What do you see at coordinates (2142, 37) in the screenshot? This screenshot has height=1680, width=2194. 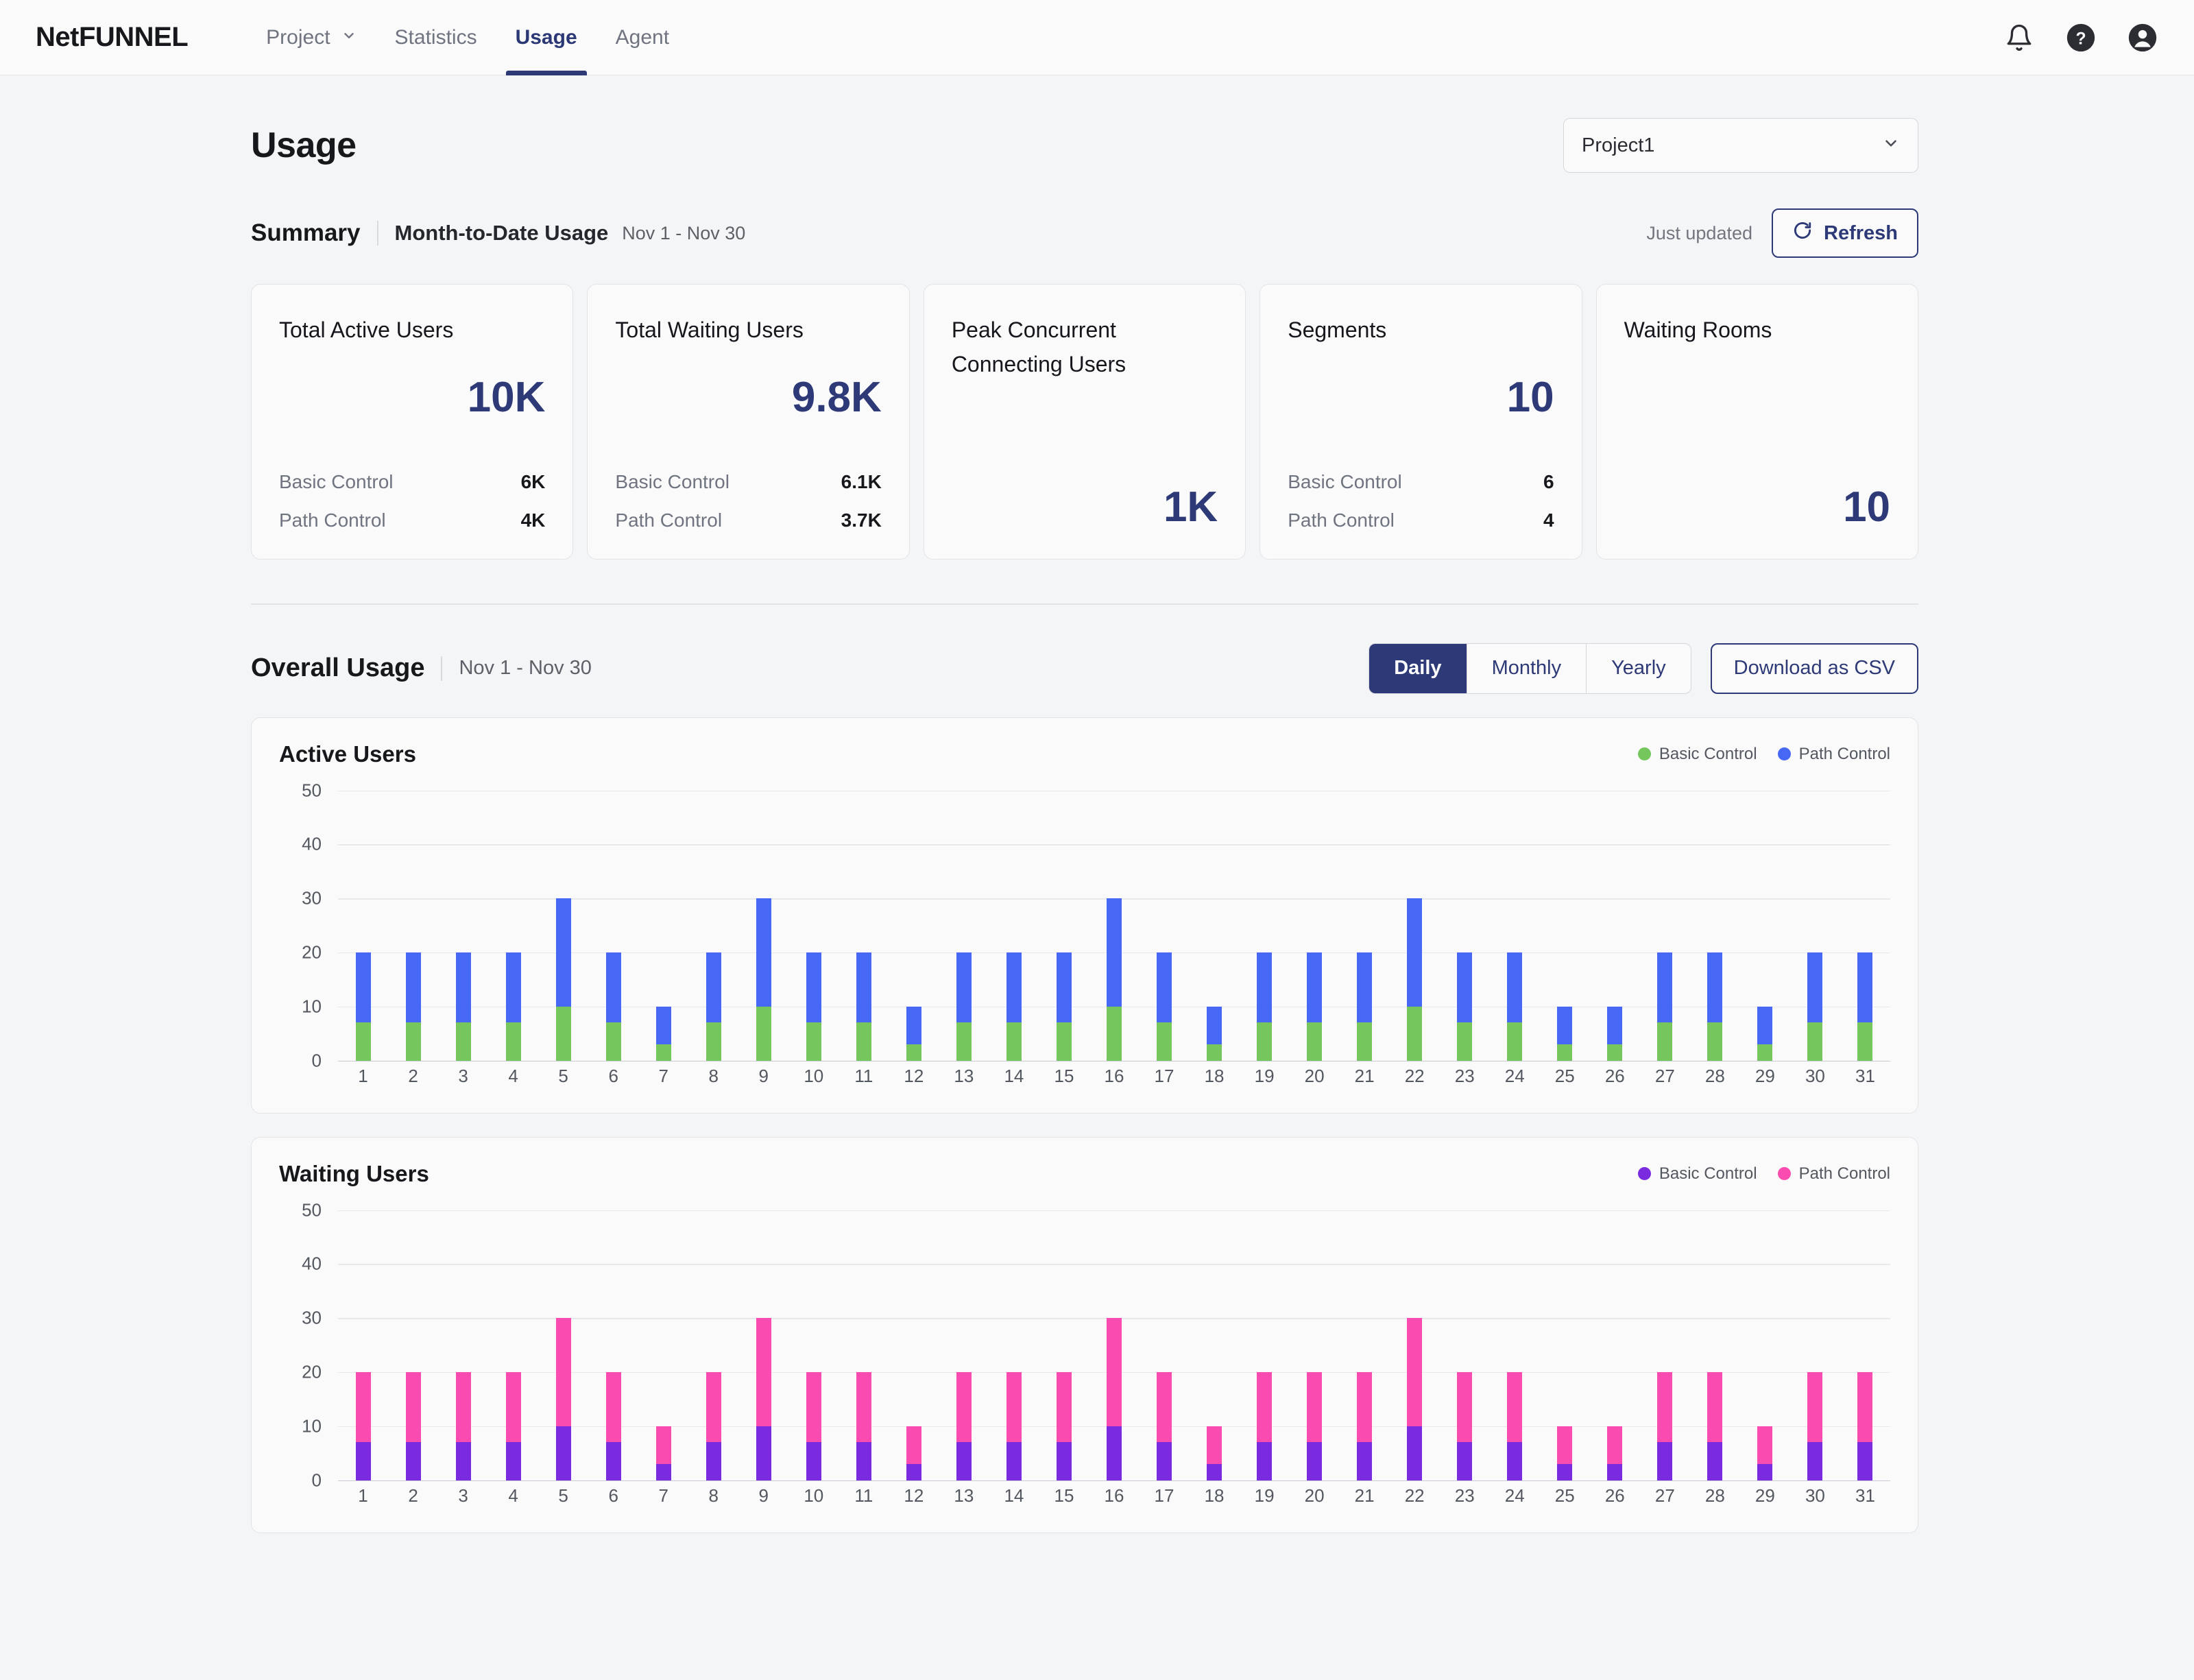 I see `account-icon` at bounding box center [2142, 37].